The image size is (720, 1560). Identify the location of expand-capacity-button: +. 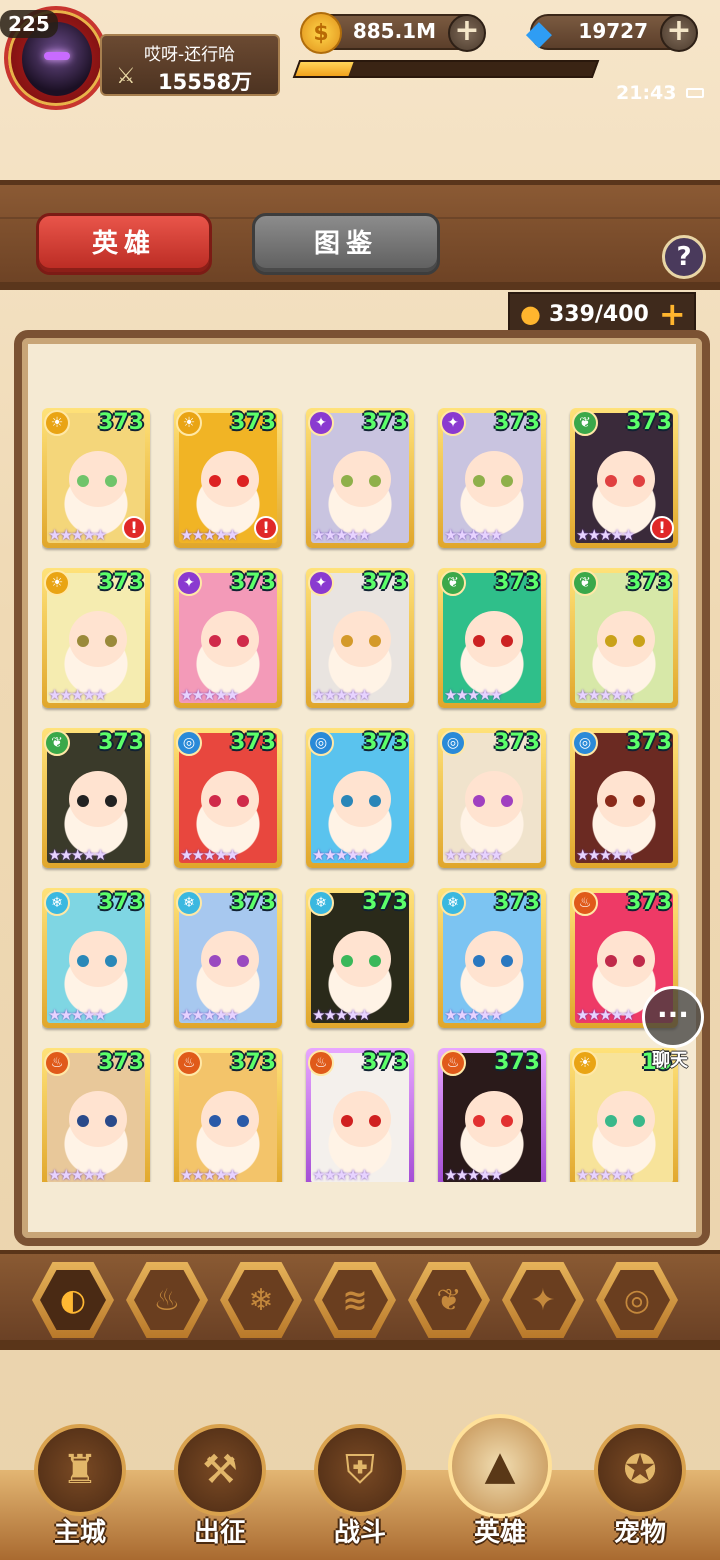
(672, 314).